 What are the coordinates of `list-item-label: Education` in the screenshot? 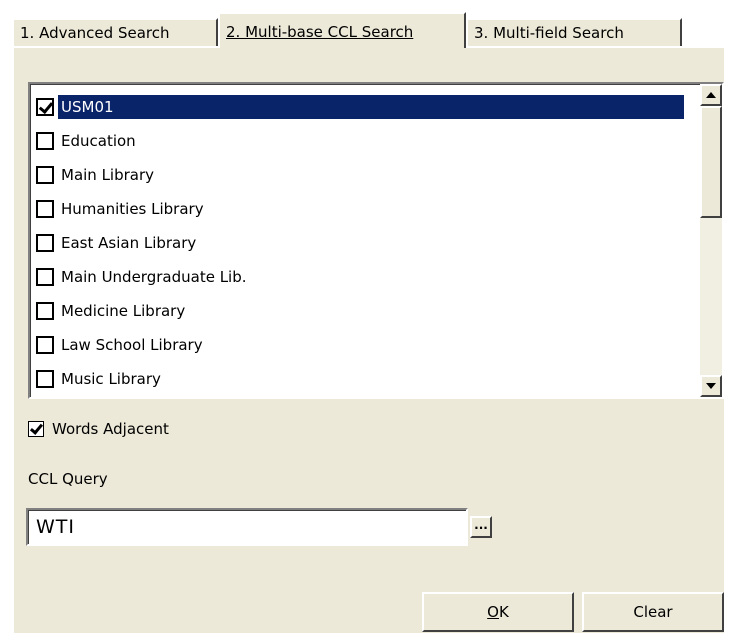 It's located at (98, 141).